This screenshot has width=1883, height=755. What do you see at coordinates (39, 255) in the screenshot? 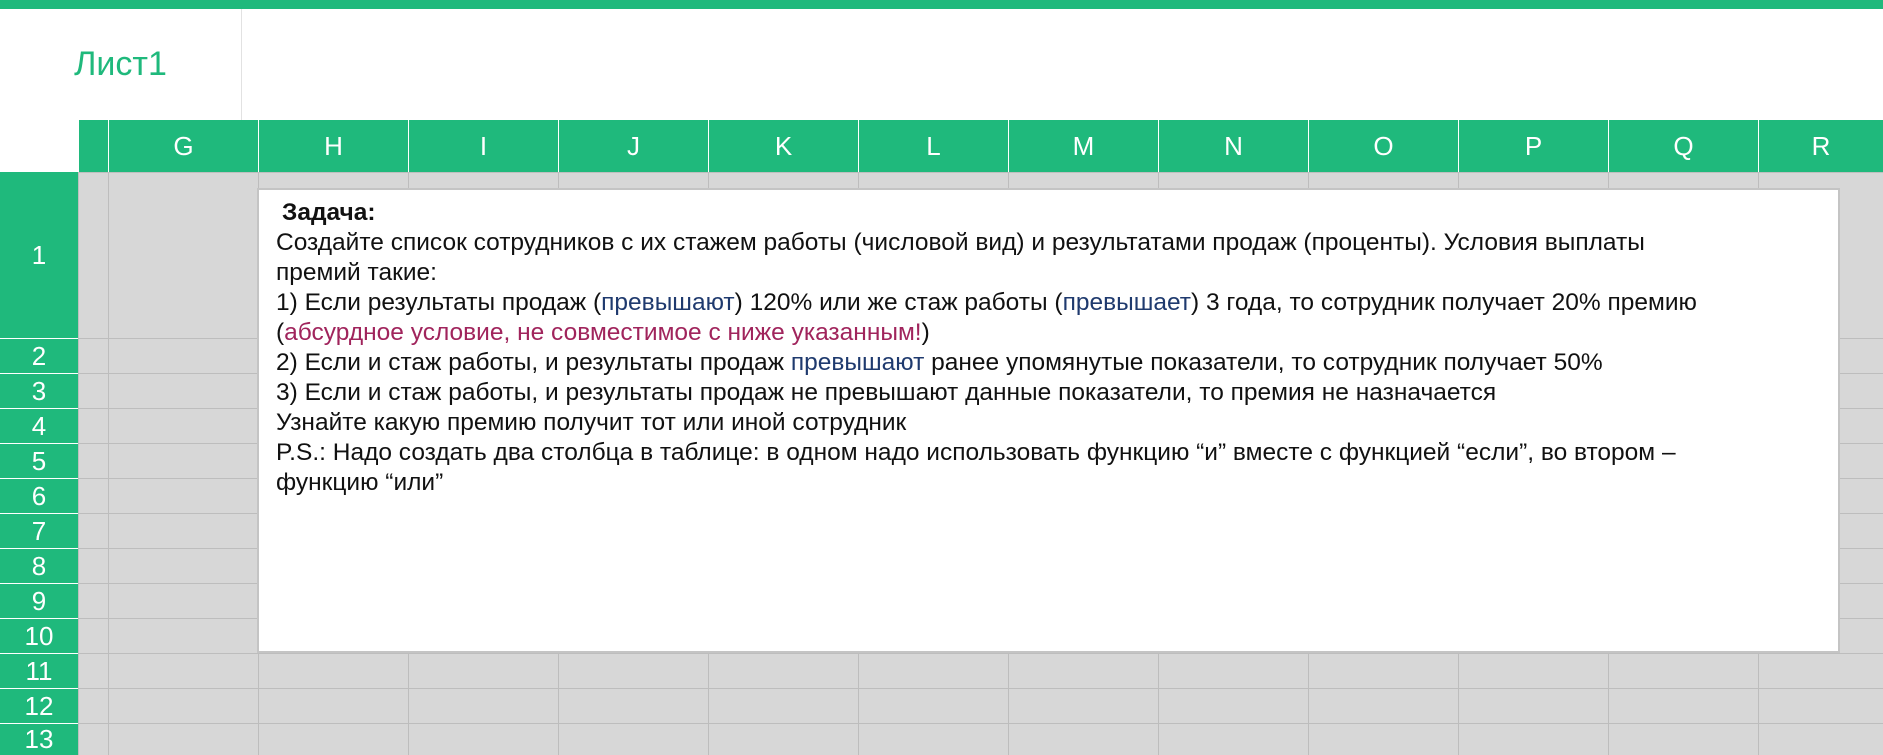
I see `row-header: 1` at bounding box center [39, 255].